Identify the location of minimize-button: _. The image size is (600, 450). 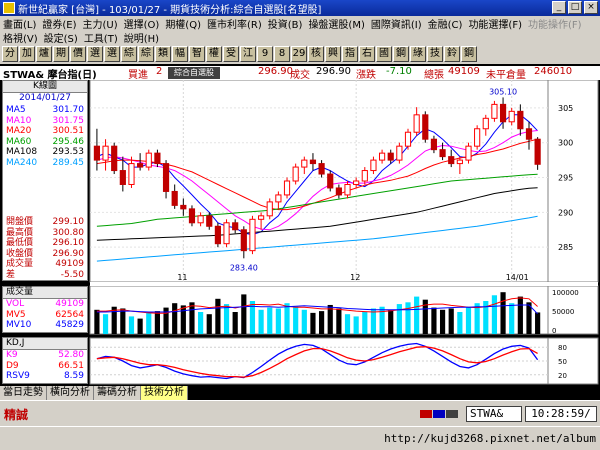
(559, 7).